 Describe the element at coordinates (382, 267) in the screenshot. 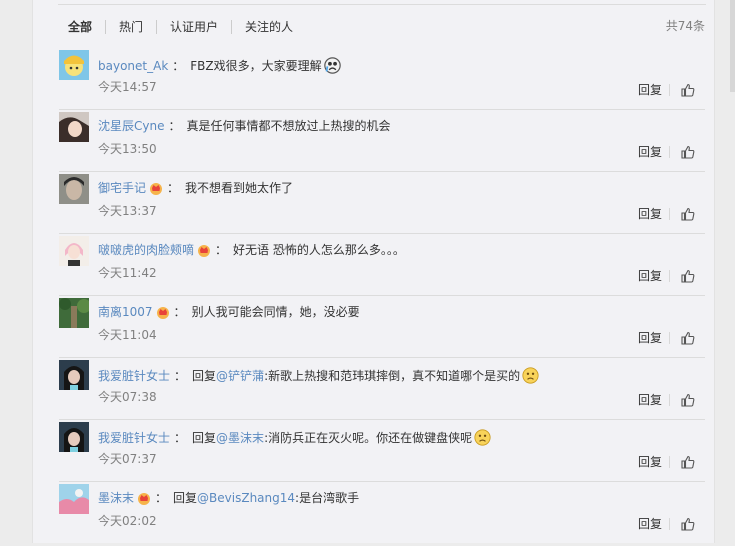

I see `comment-item: 啵啵虎的肉脸颊嘀 ： 好无语 恐怖的人怎么那么多。。。 今天11:42 回复` at that location.